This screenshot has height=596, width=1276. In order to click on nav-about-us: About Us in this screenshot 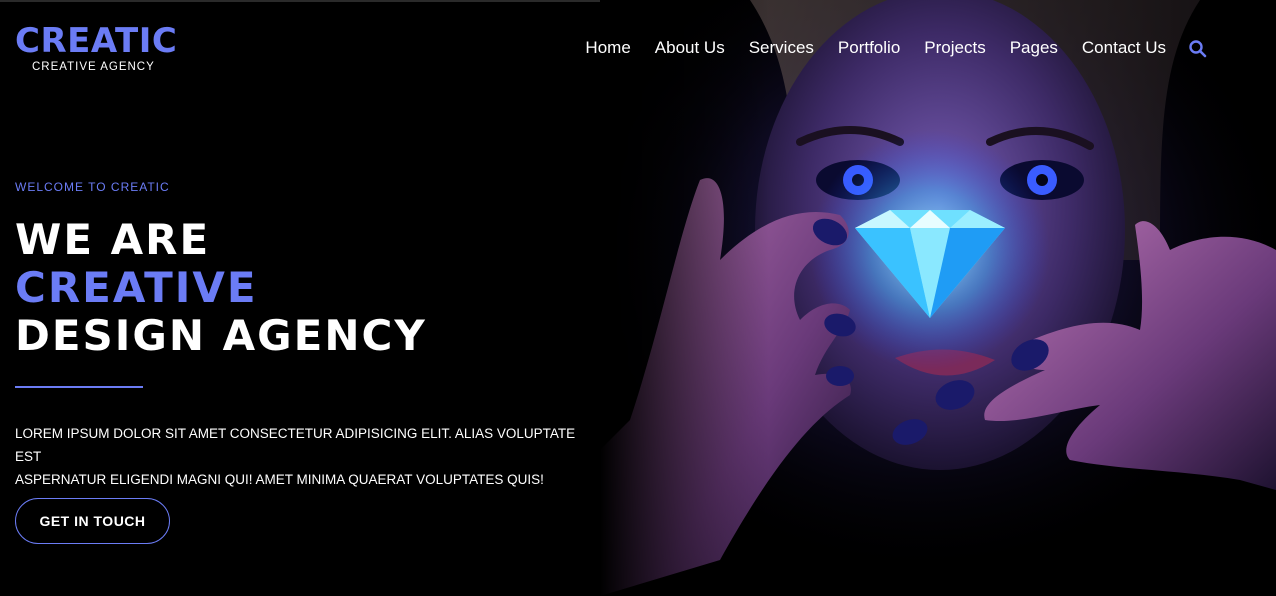, I will do `click(690, 48)`.